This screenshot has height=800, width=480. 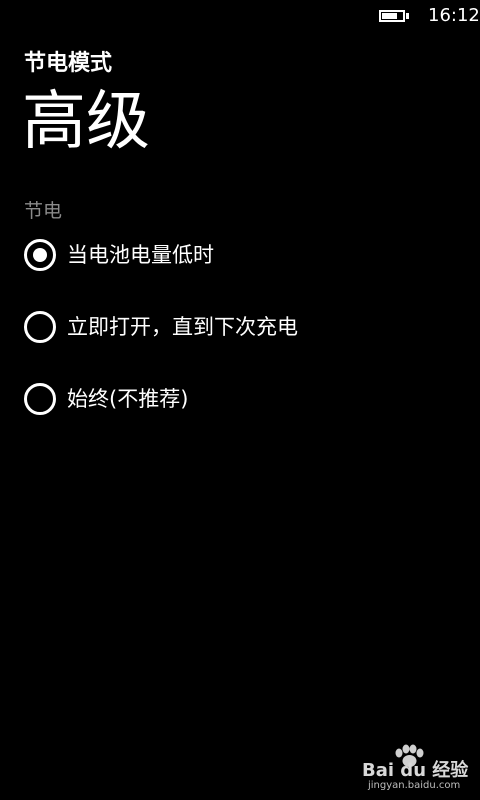 I want to click on baidu-watermark: Bai du 经验 jingyan.baidu.com, so click(x=417, y=769).